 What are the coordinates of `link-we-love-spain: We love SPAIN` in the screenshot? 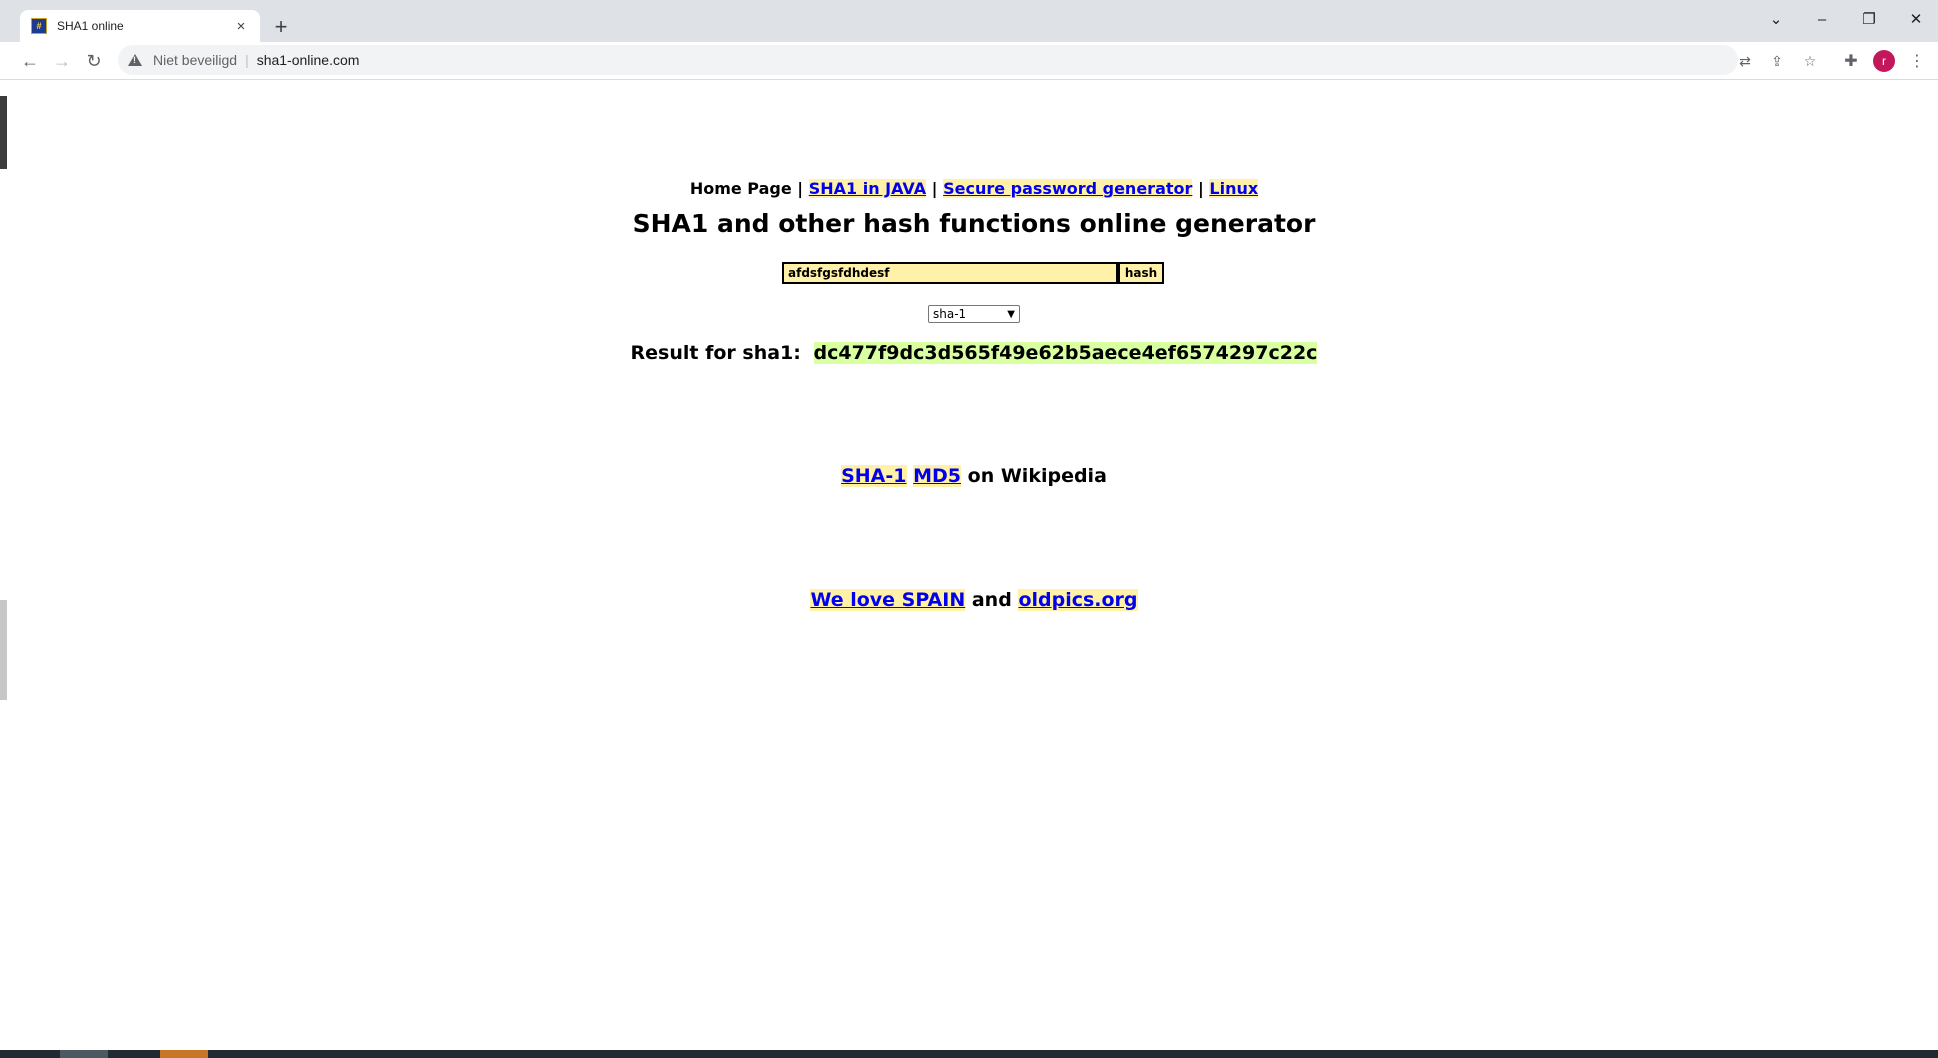 It's located at (888, 600).